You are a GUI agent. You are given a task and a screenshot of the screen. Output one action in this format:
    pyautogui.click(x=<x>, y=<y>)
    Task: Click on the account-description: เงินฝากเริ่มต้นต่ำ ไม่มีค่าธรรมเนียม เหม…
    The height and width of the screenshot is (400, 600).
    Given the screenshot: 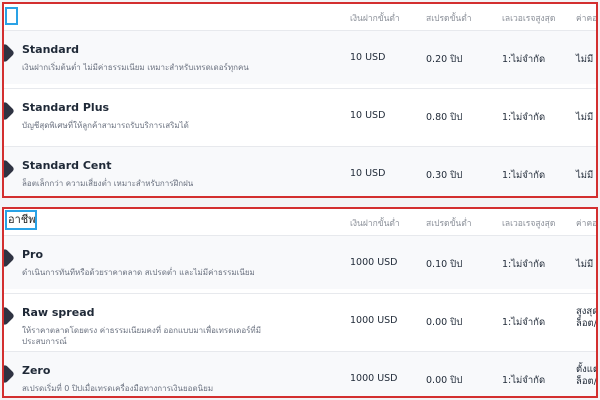 What is the action you would take?
    pyautogui.click(x=135, y=67)
    